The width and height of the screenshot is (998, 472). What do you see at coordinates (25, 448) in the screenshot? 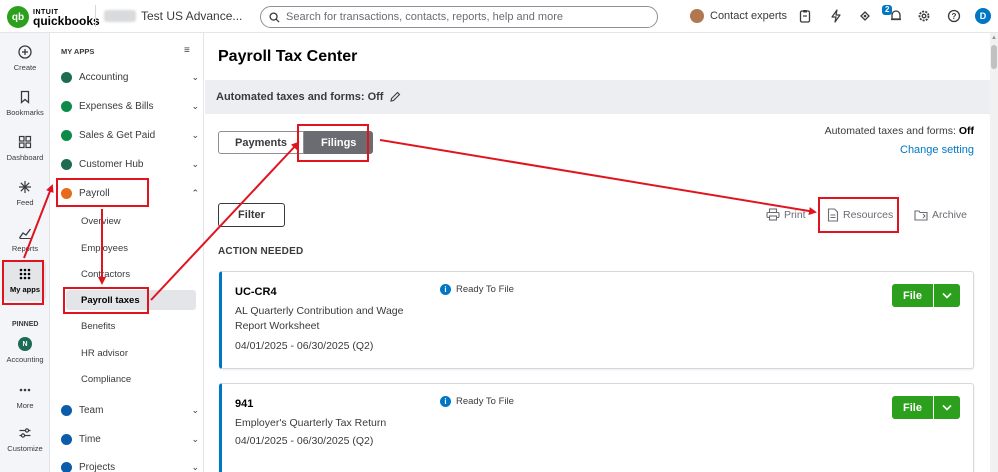
I see `rail-customize-label: Customize` at bounding box center [25, 448].